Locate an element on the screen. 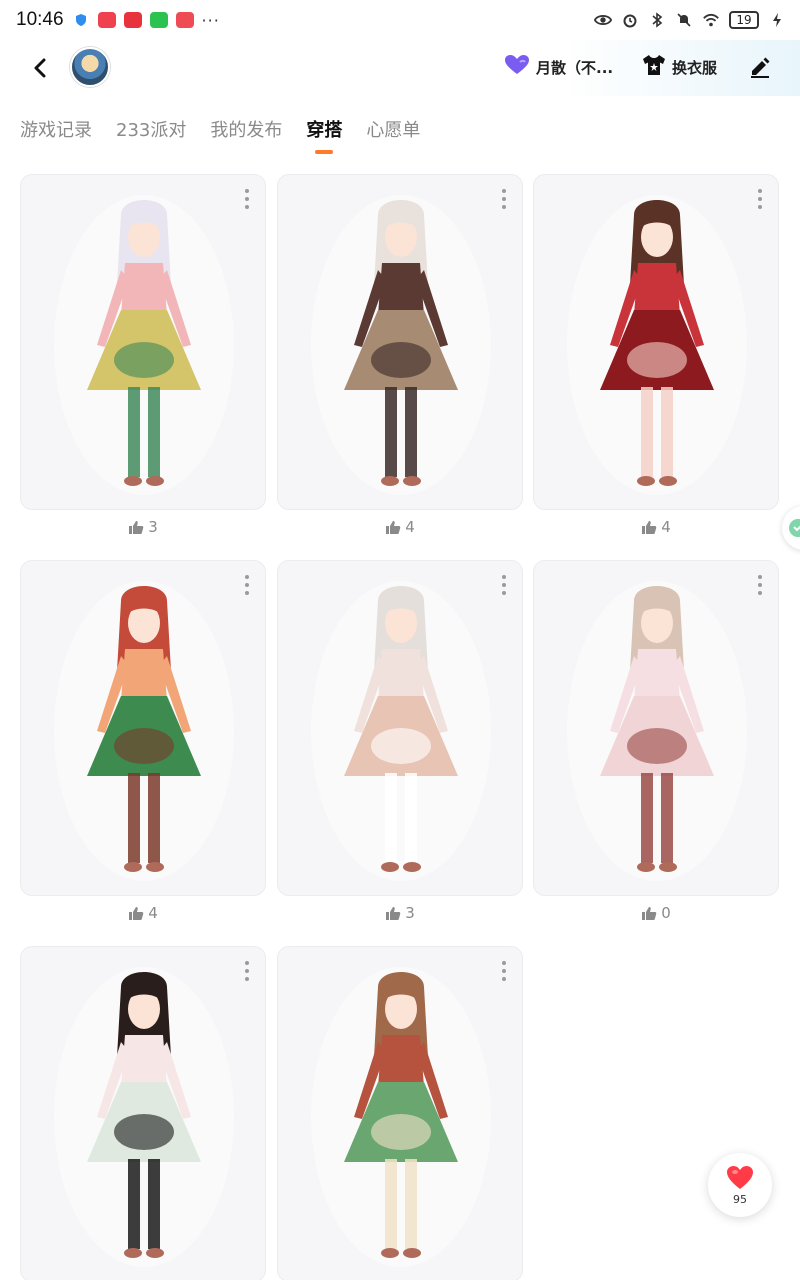 The width and height of the screenshot is (800, 1280). avatar is located at coordinates (90, 67).